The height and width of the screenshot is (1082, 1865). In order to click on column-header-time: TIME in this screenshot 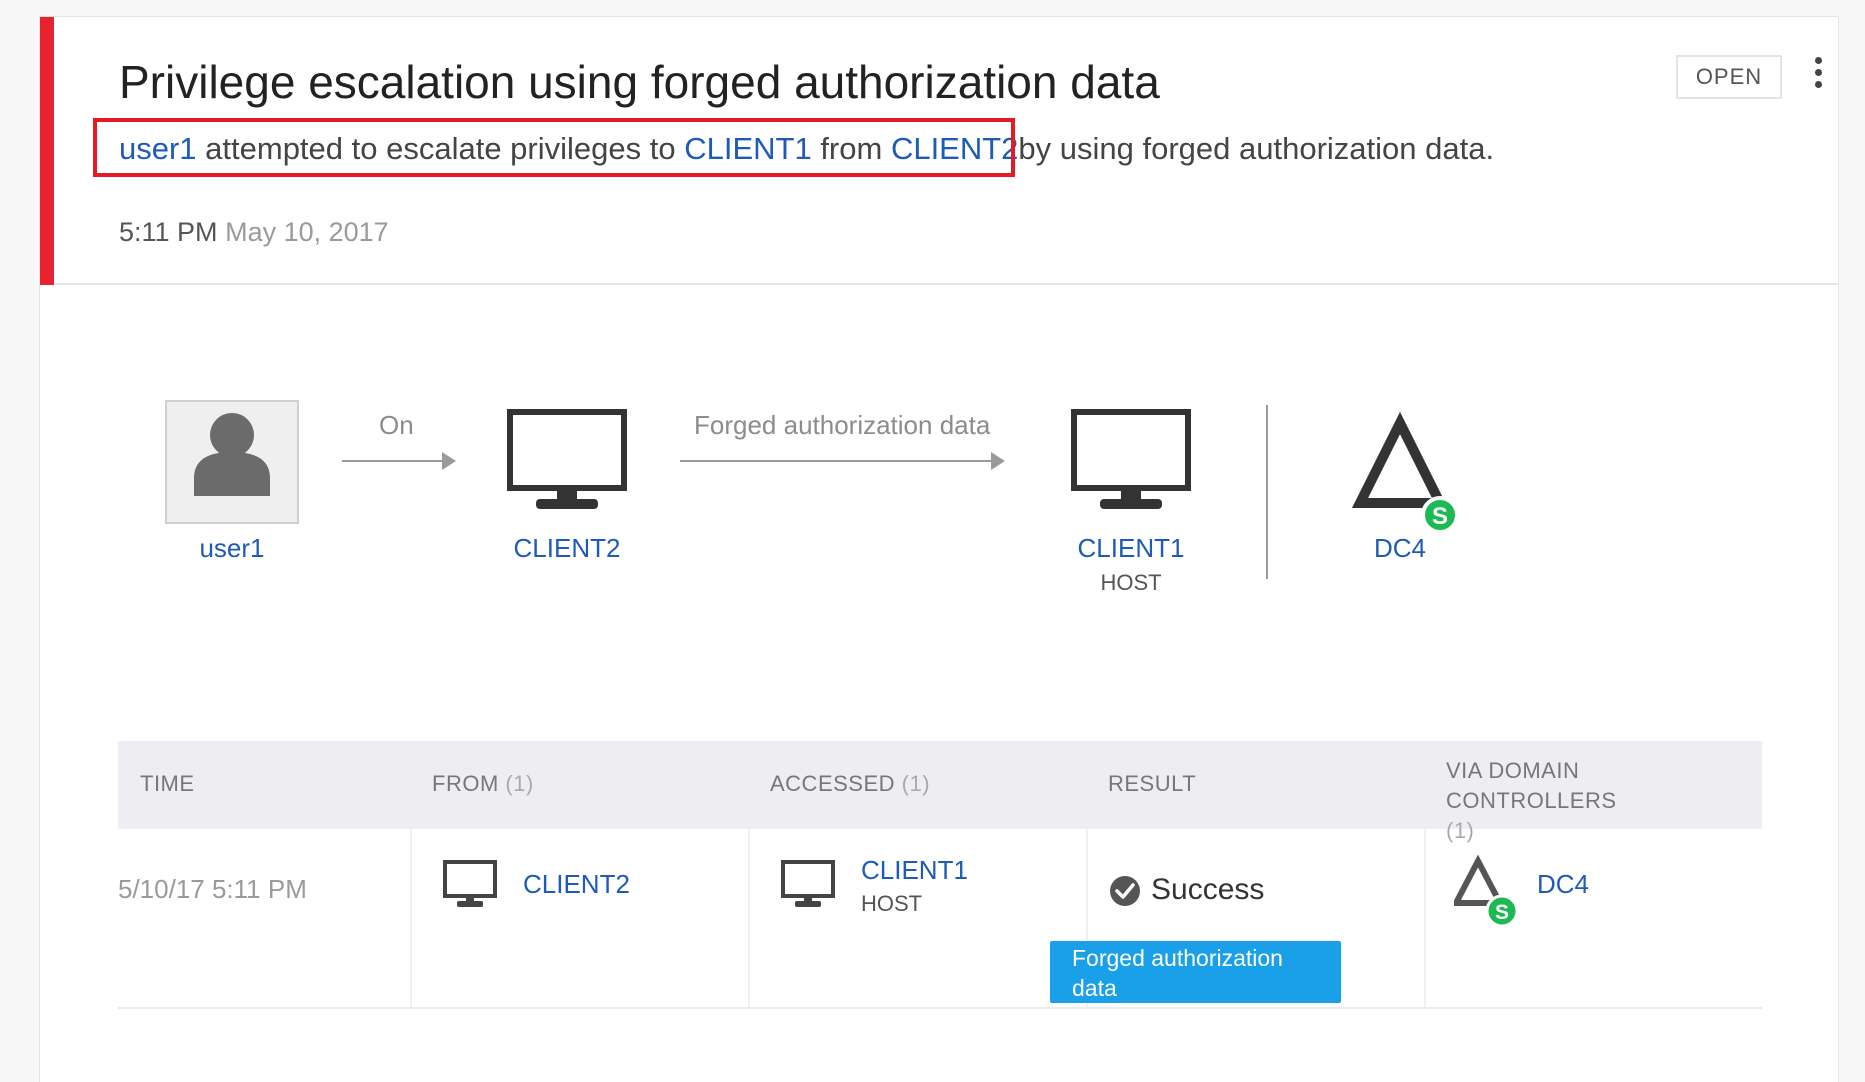, I will do `click(167, 783)`.